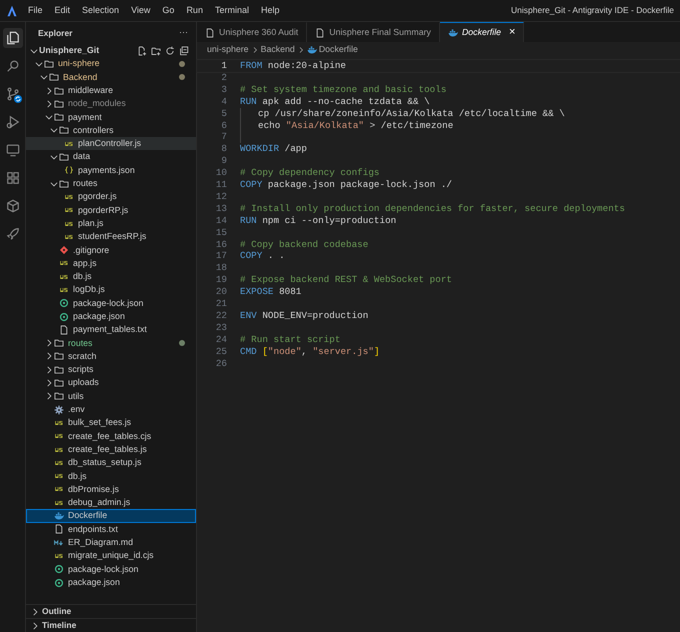 This screenshot has width=680, height=632. I want to click on line-number: 14, so click(220, 221).